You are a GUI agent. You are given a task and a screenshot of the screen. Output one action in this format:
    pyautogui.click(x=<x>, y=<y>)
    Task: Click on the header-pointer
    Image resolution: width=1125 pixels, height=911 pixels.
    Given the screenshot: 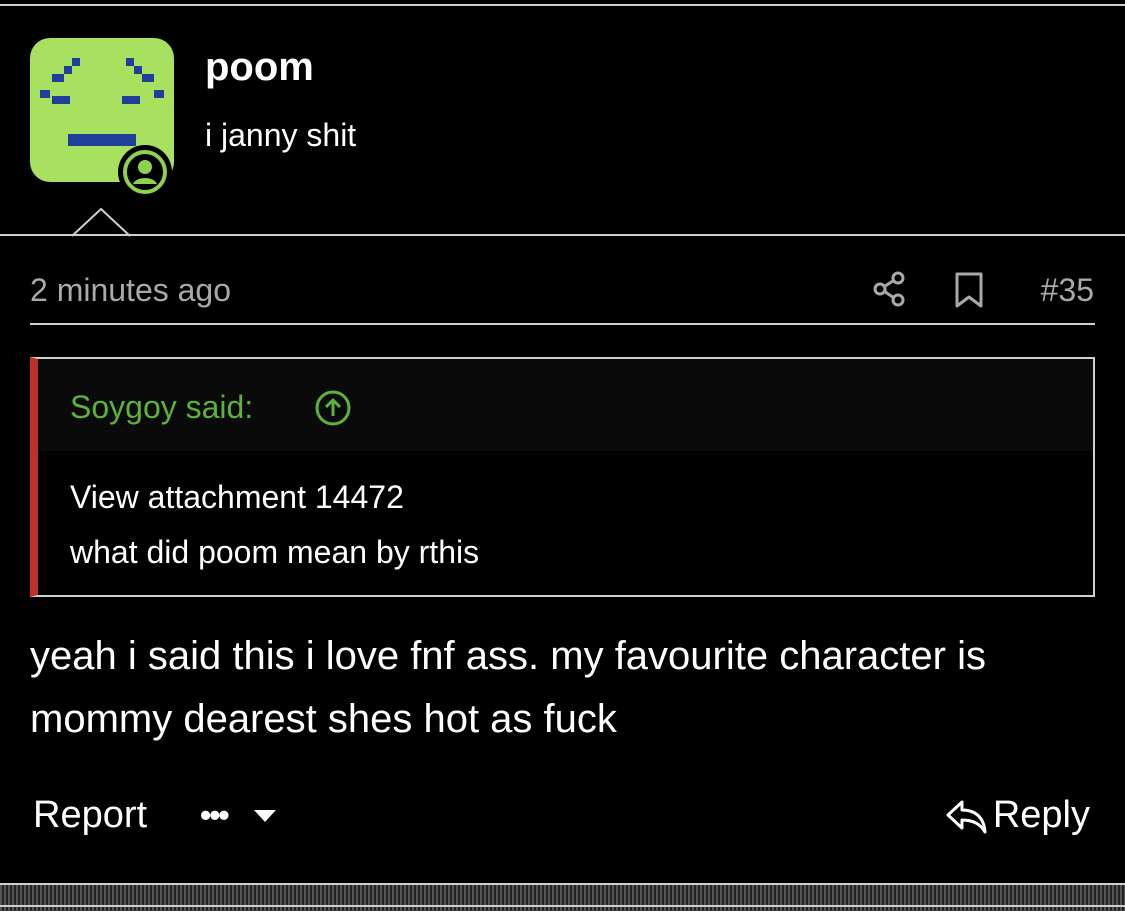 What is the action you would take?
    pyautogui.click(x=101, y=222)
    